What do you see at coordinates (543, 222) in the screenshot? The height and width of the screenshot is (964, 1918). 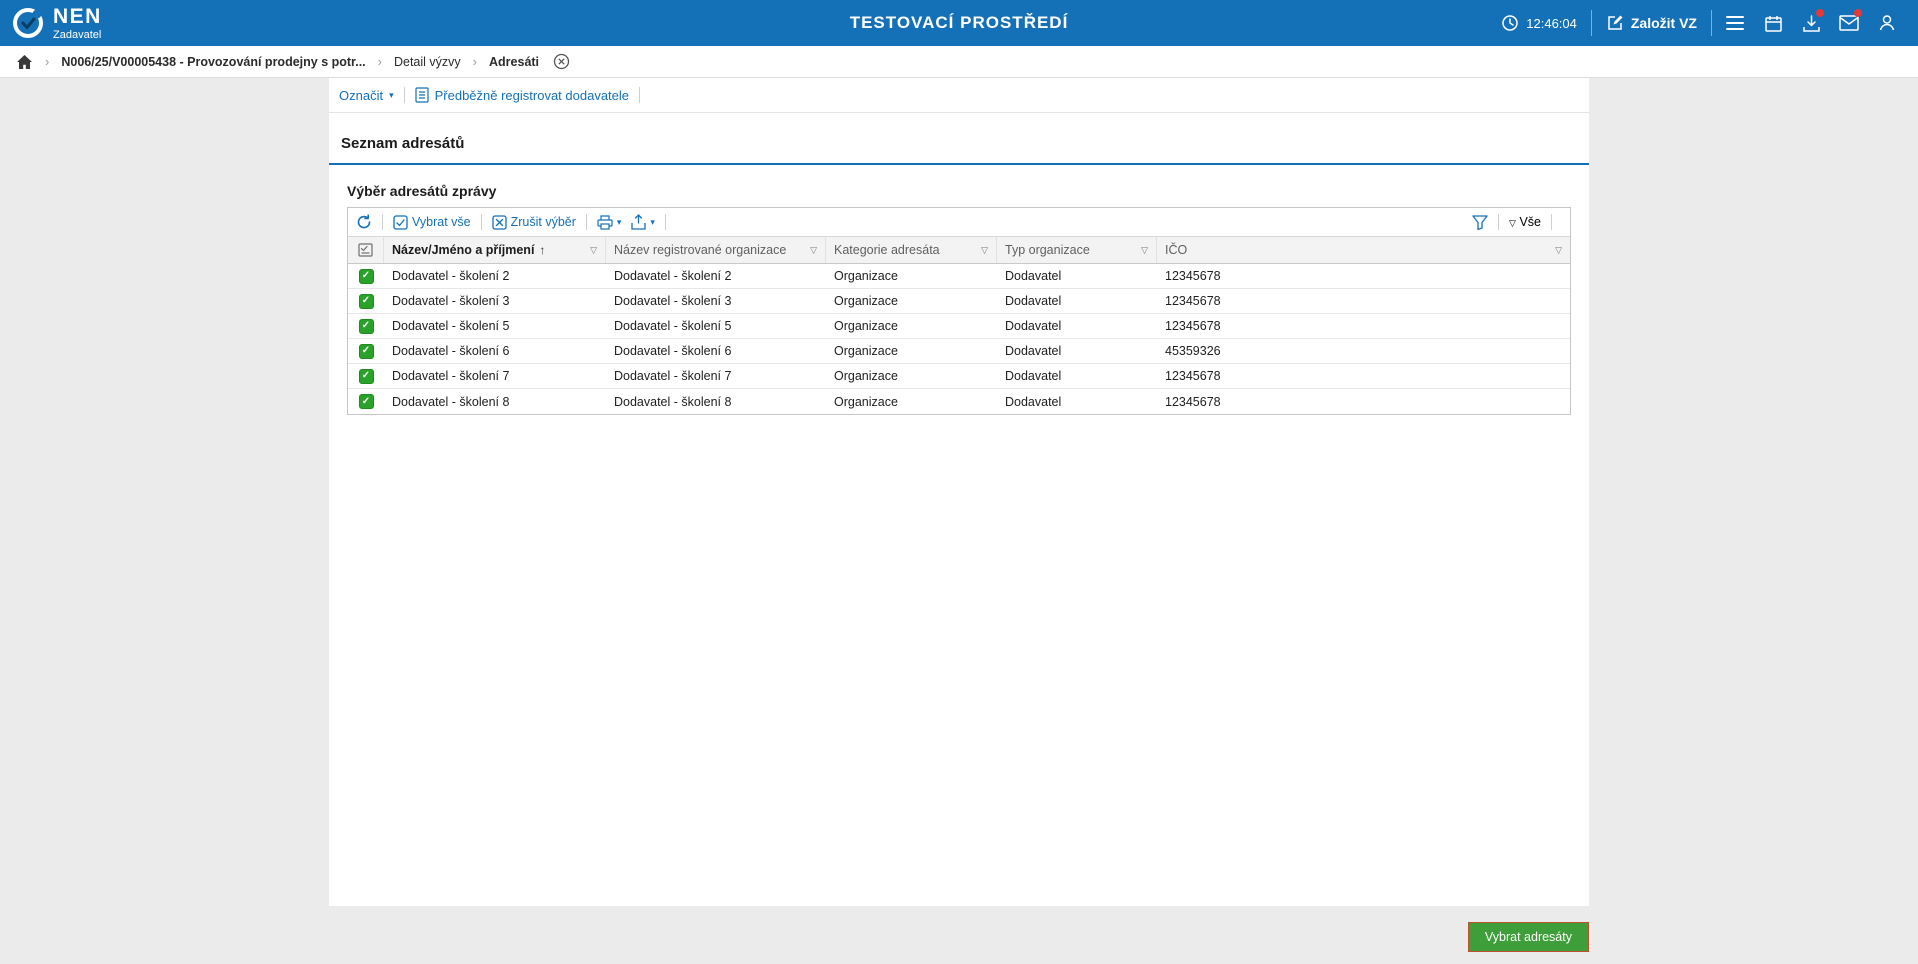 I see `clear-selection-label: Zrušit výběr` at bounding box center [543, 222].